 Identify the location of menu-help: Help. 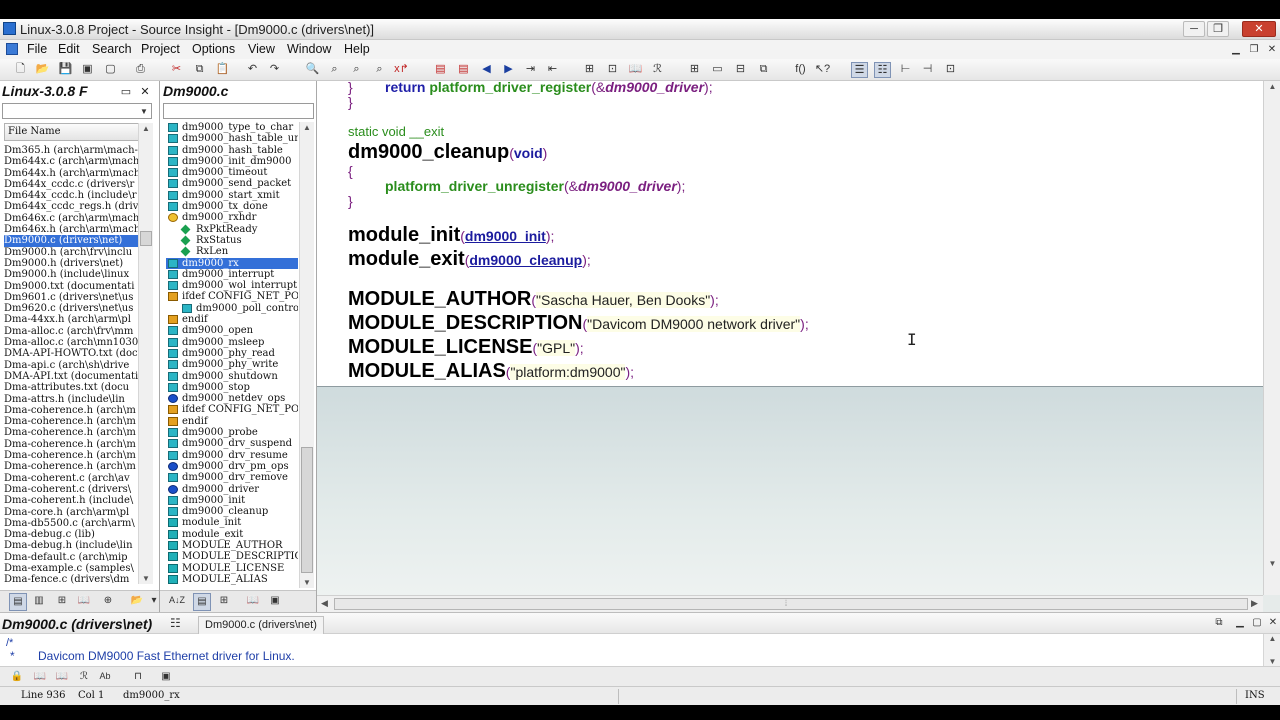
(357, 49).